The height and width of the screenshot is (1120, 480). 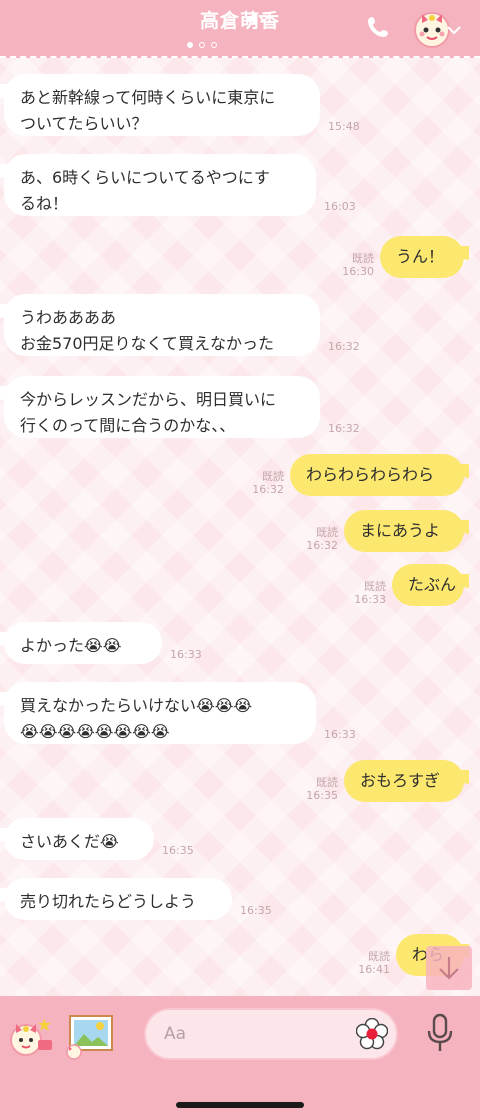 I want to click on sticker-button-icon, so click(x=30, y=1036).